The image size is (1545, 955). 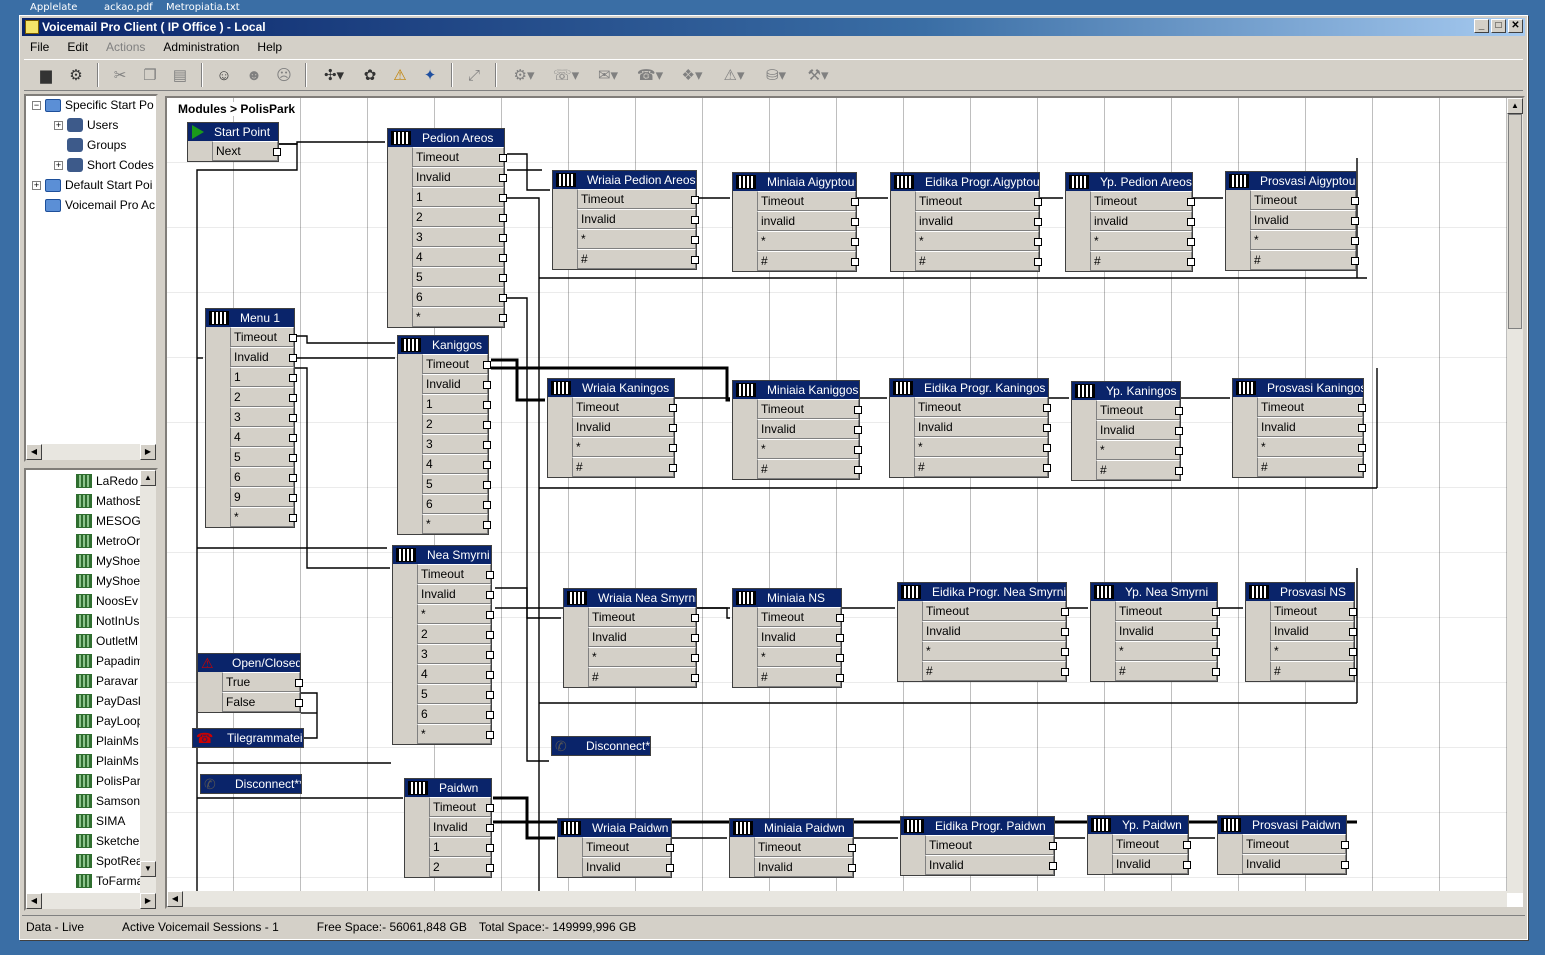 What do you see at coordinates (788, 638) in the screenshot?
I see `flow-node-r3c2: Miniaia NS Timeout Invalid * #` at bounding box center [788, 638].